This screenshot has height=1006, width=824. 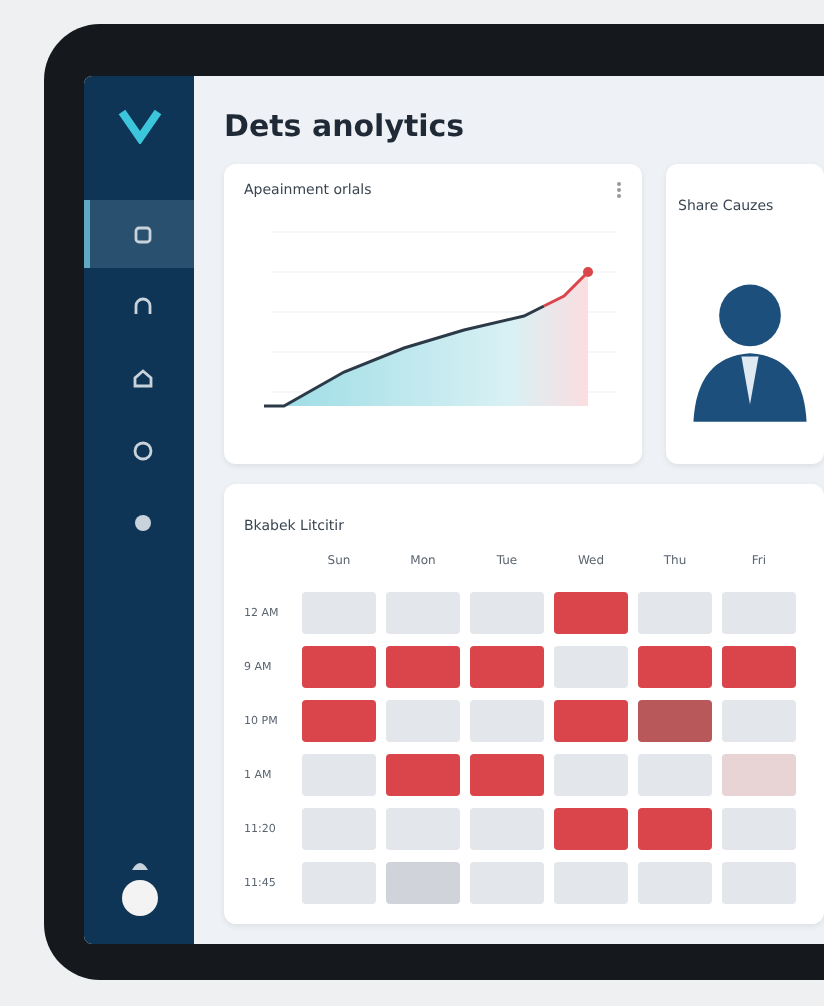 What do you see at coordinates (139, 898) in the screenshot?
I see `avatar` at bounding box center [139, 898].